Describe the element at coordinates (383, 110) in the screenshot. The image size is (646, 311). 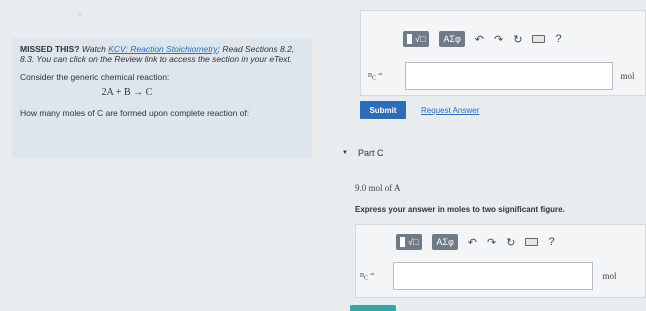
I see `submit-button: Submit` at that location.